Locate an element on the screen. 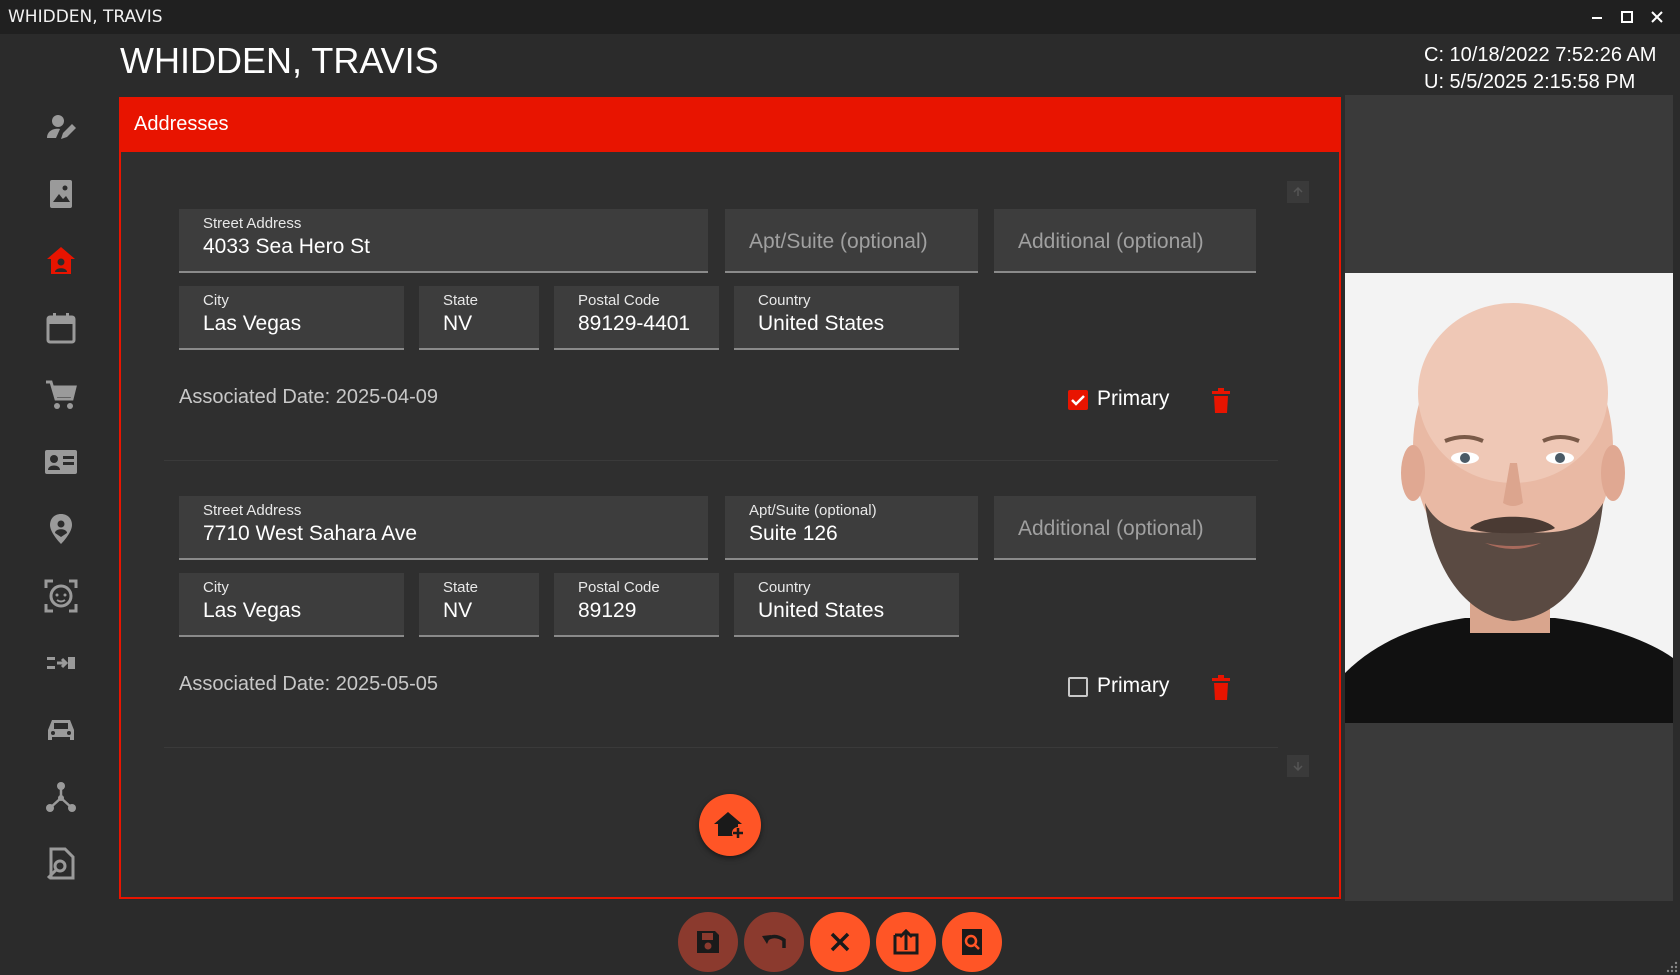 This screenshot has height=975, width=1680. preview-search-icon is located at coordinates (972, 942).